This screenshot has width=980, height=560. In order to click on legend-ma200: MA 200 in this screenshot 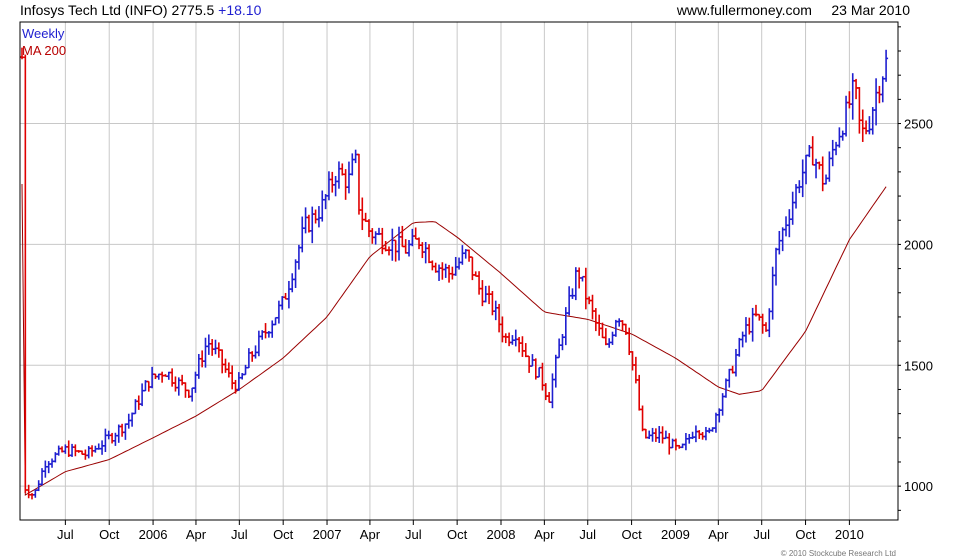, I will do `click(44, 50)`.